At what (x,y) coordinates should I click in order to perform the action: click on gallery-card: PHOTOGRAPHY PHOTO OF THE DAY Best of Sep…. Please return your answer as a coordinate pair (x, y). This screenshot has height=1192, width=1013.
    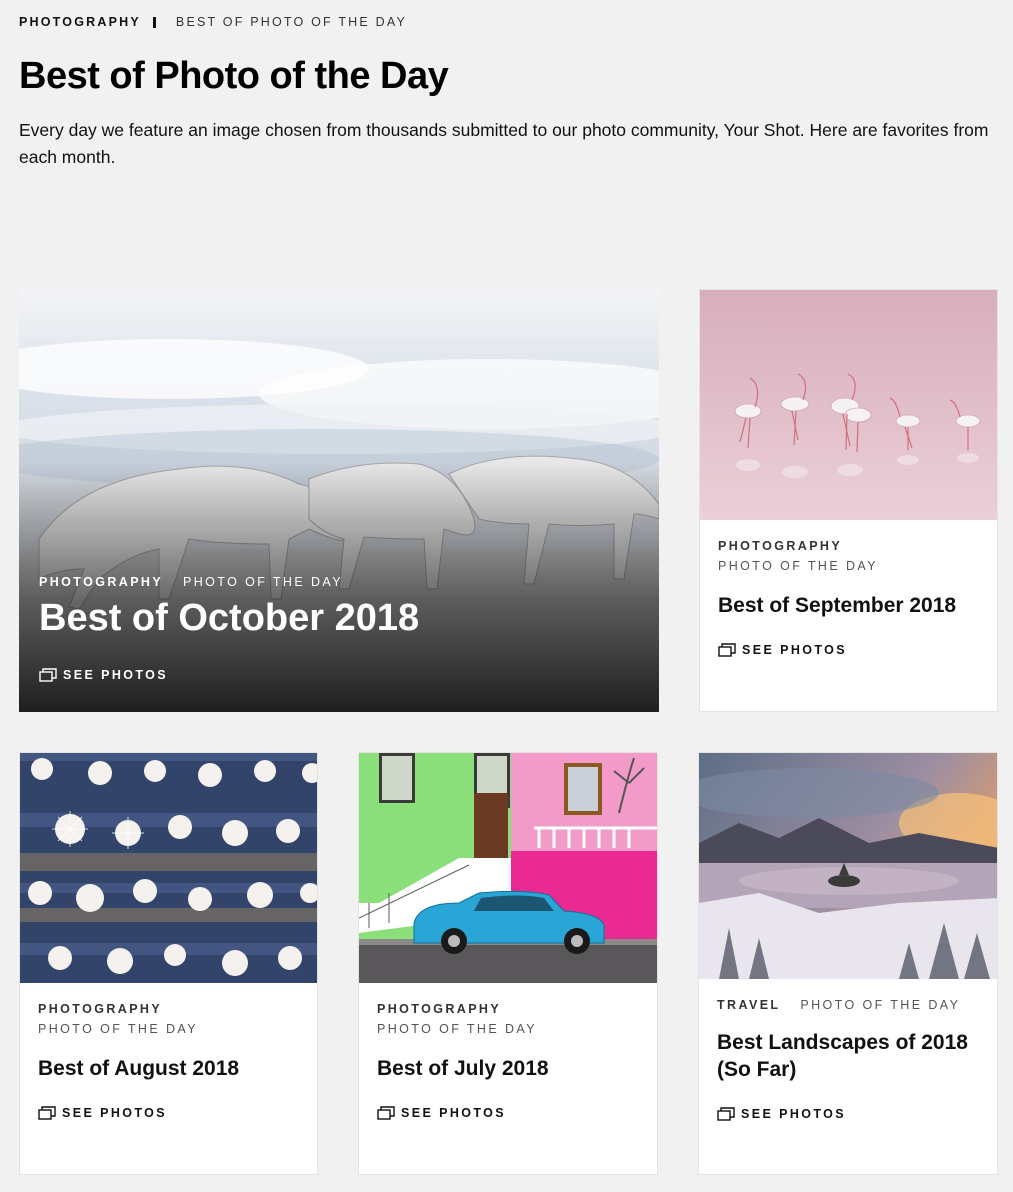
    Looking at the image, I should click on (848, 500).